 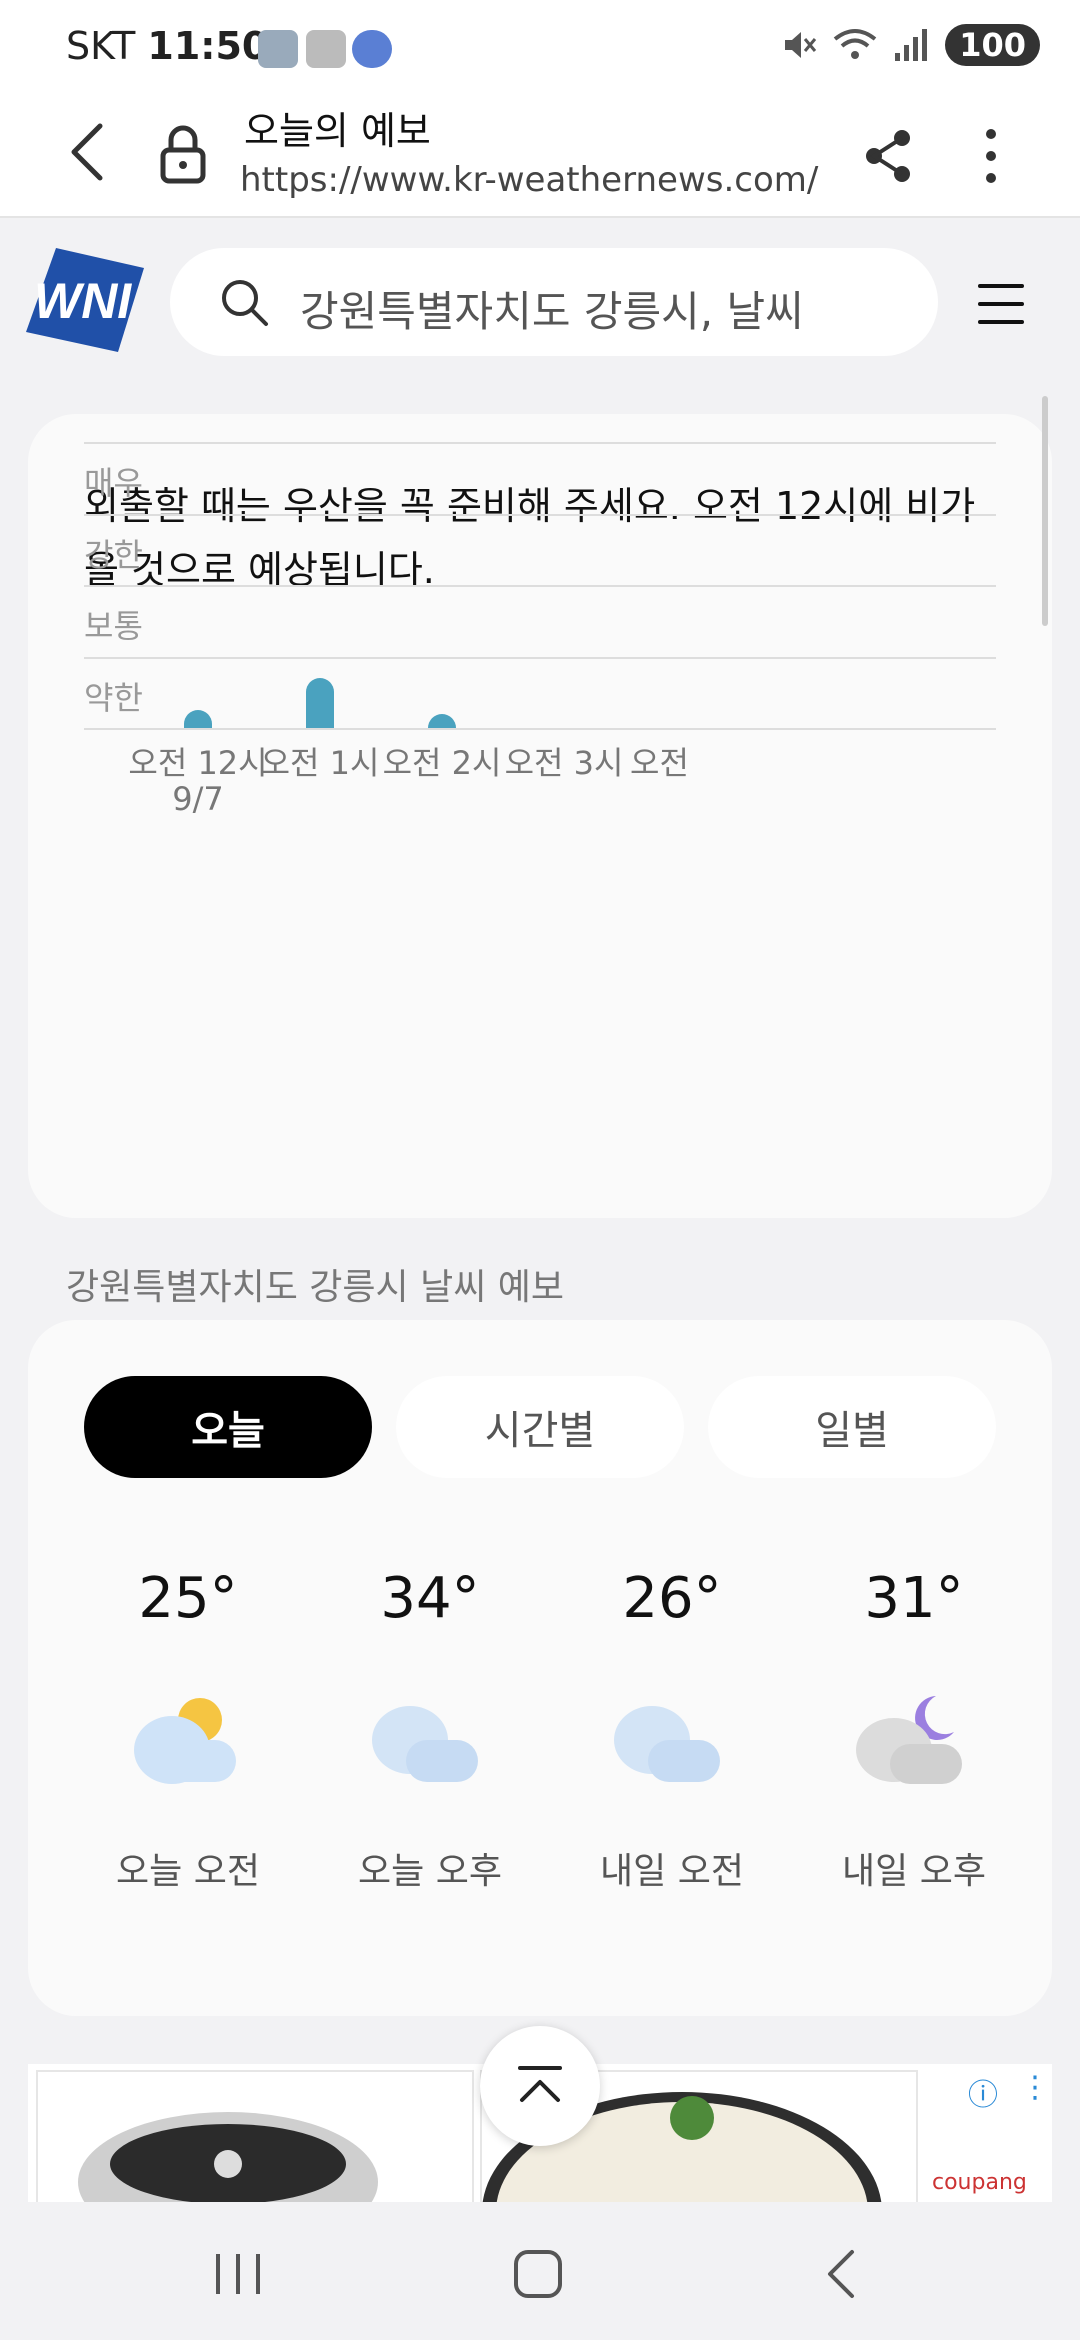 What do you see at coordinates (1045, 511) in the screenshot?
I see `scrollbar` at bounding box center [1045, 511].